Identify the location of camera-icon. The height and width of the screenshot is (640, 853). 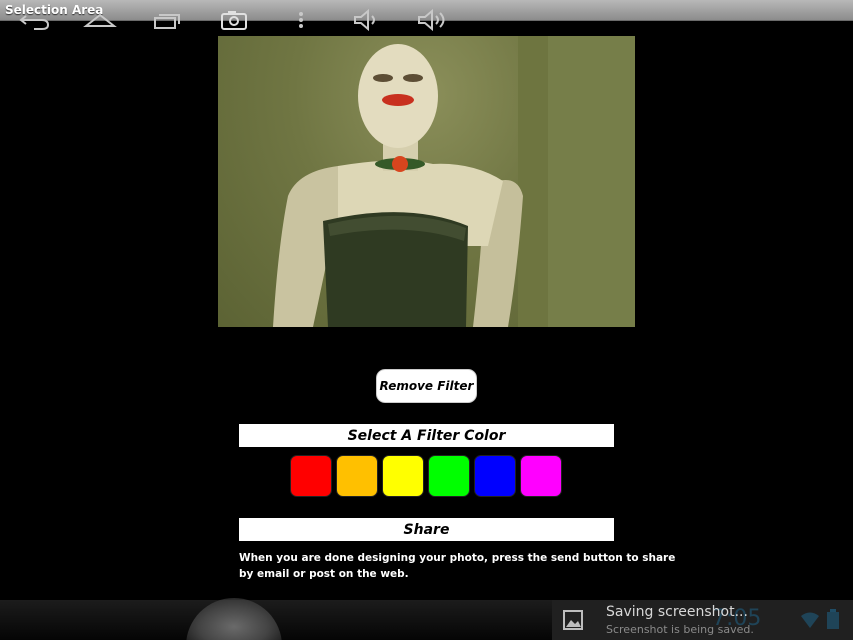
(234, 20).